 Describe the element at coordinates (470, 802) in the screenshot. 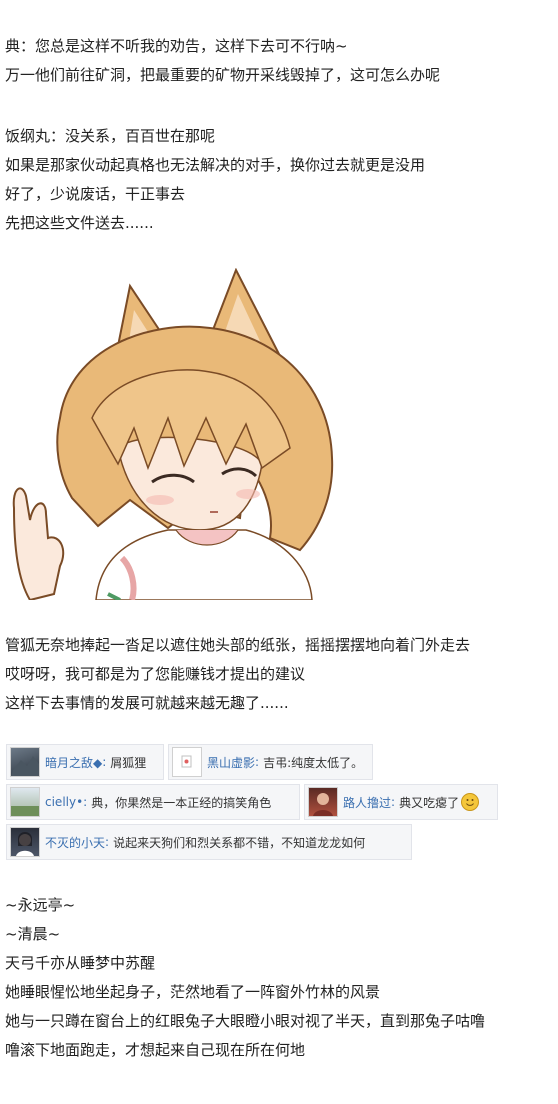

I see `smile-emoji-icon` at that location.